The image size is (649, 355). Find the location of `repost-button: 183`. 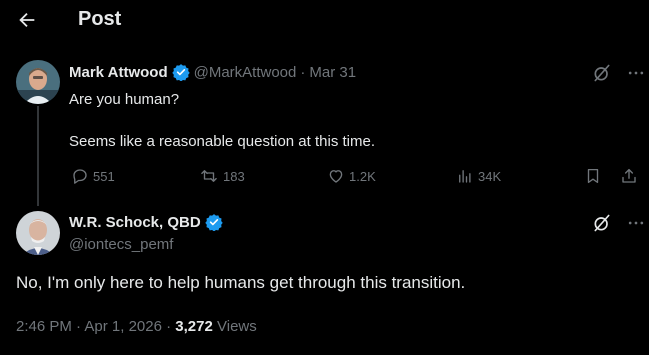

repost-button: 183 is located at coordinates (222, 176).